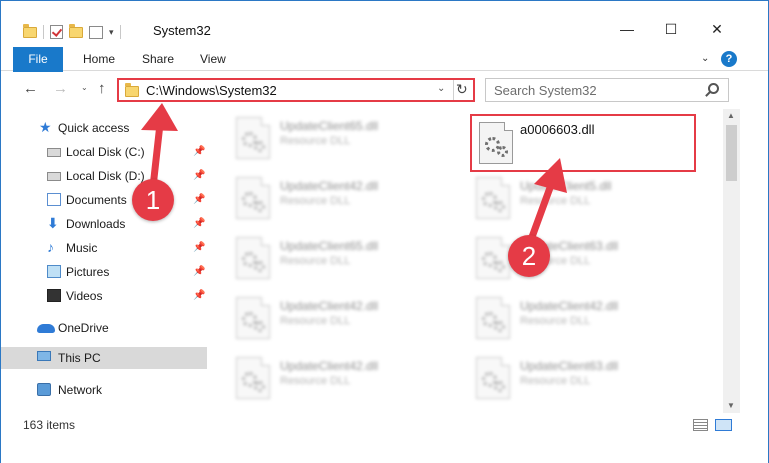 This screenshot has height=463, width=769. Describe the element at coordinates (627, 29) in the screenshot. I see `minimize-button: —` at that location.